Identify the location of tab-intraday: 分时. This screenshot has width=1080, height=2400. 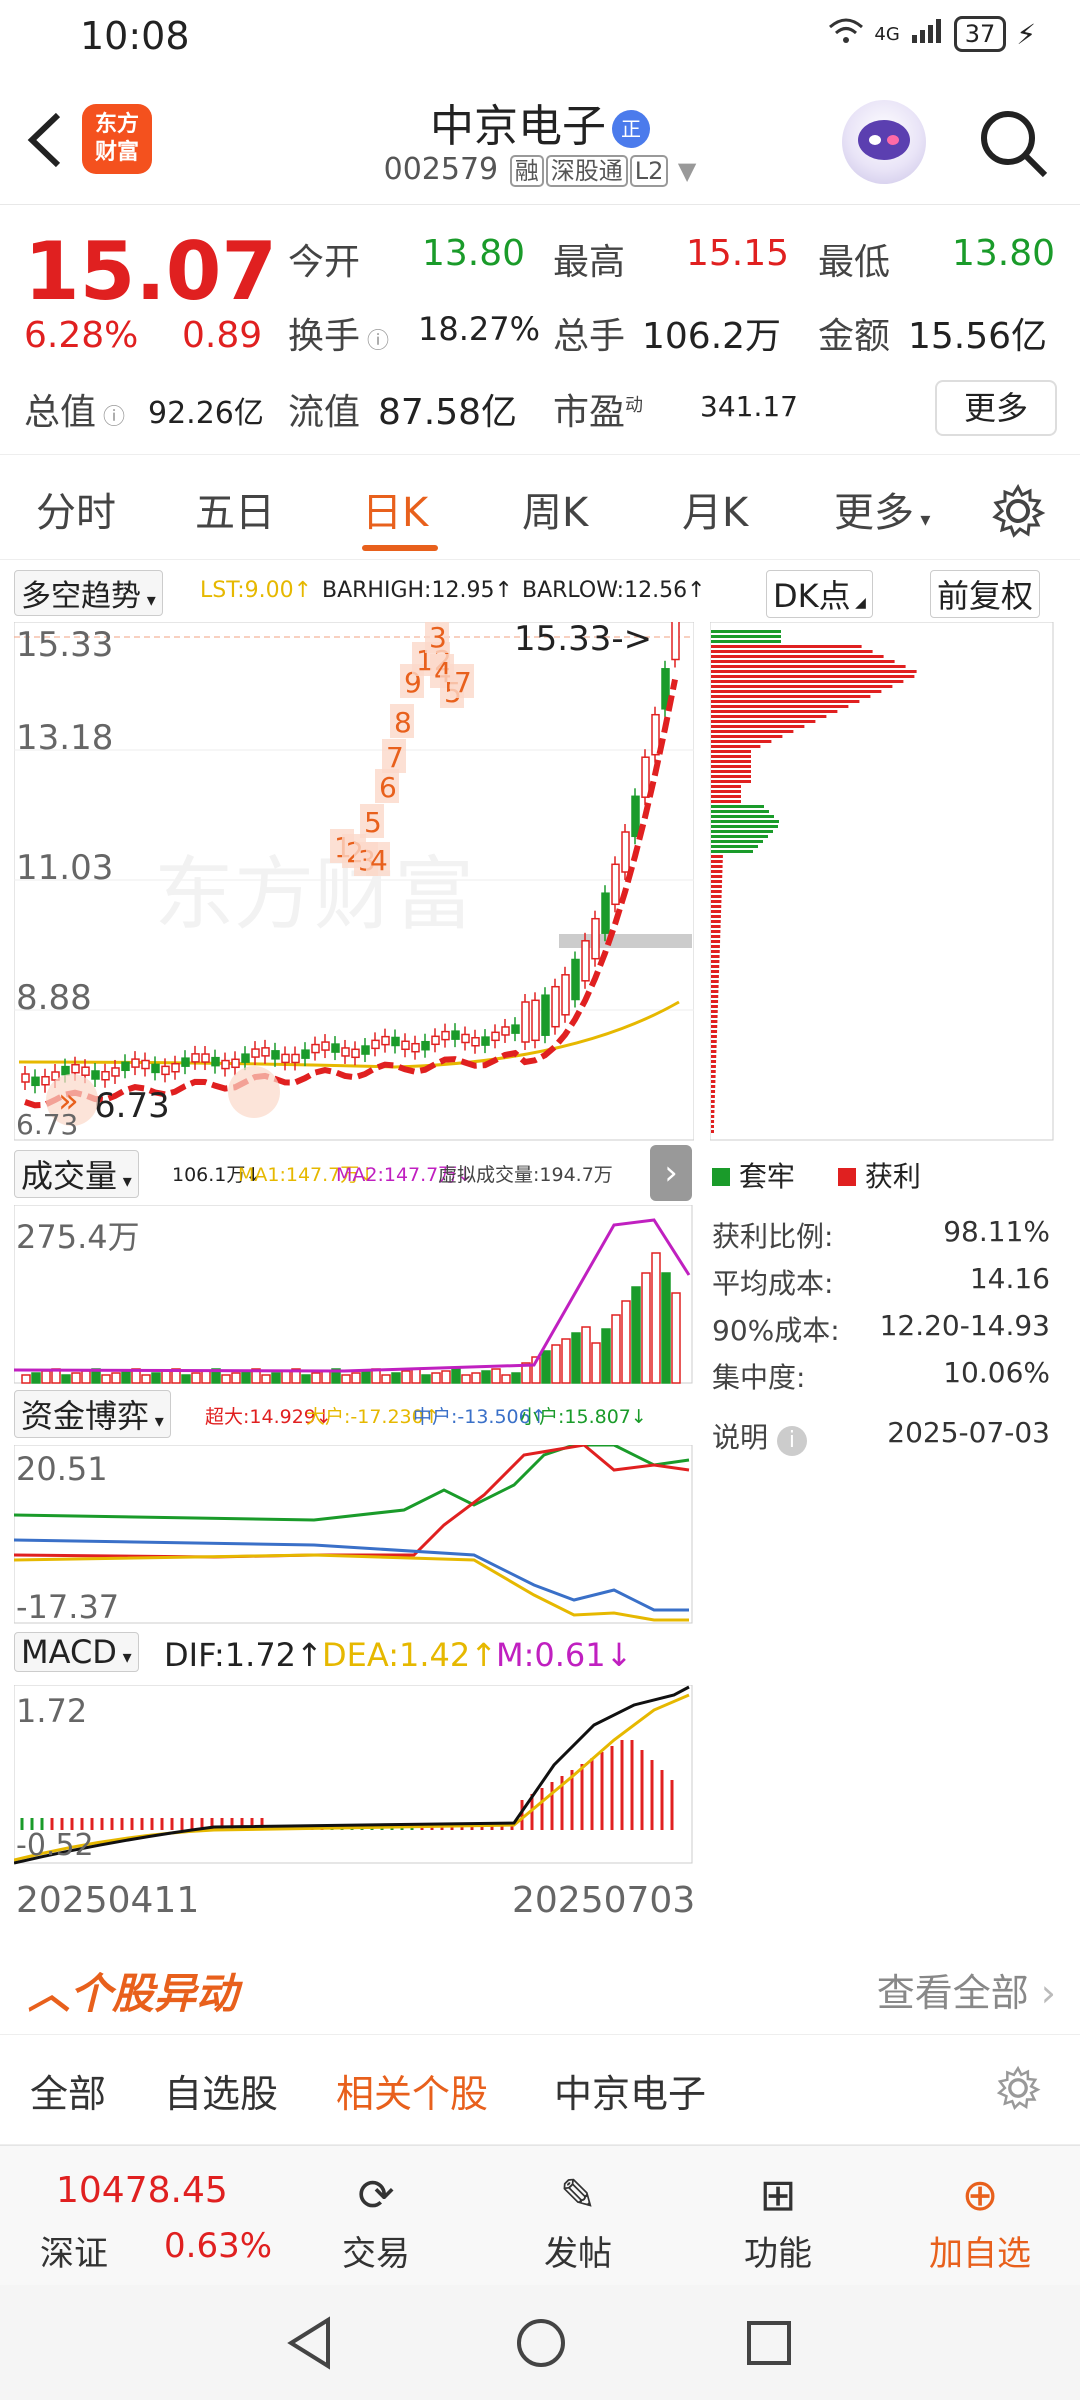
(76, 509).